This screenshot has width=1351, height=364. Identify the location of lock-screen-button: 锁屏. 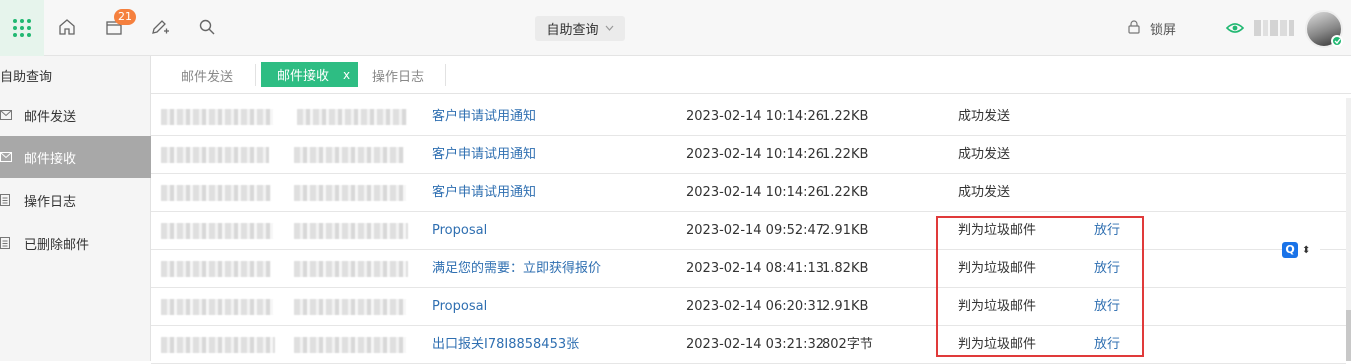
(1152, 28).